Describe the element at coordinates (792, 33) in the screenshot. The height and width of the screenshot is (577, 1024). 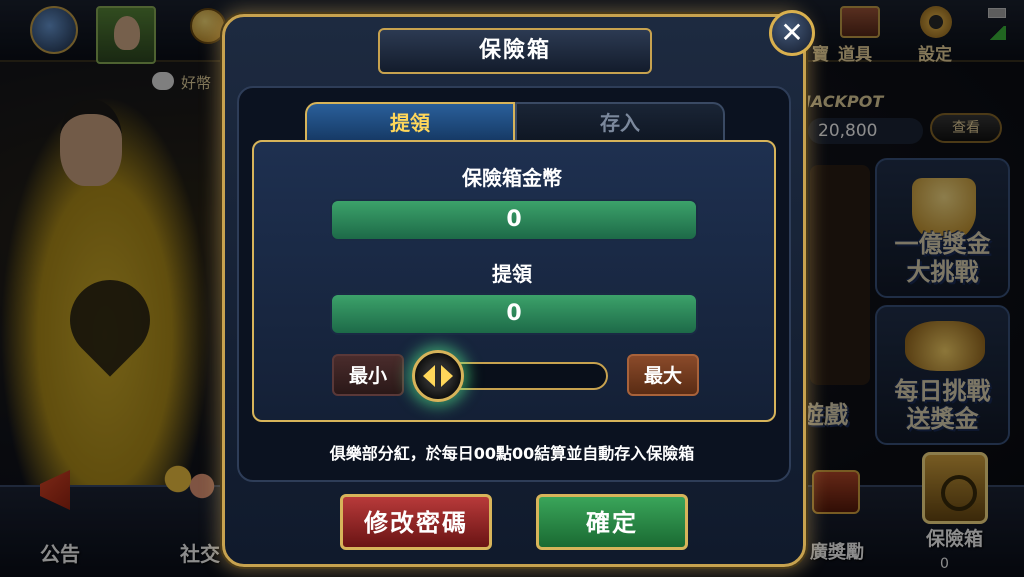
I see `close-button: ✕` at that location.